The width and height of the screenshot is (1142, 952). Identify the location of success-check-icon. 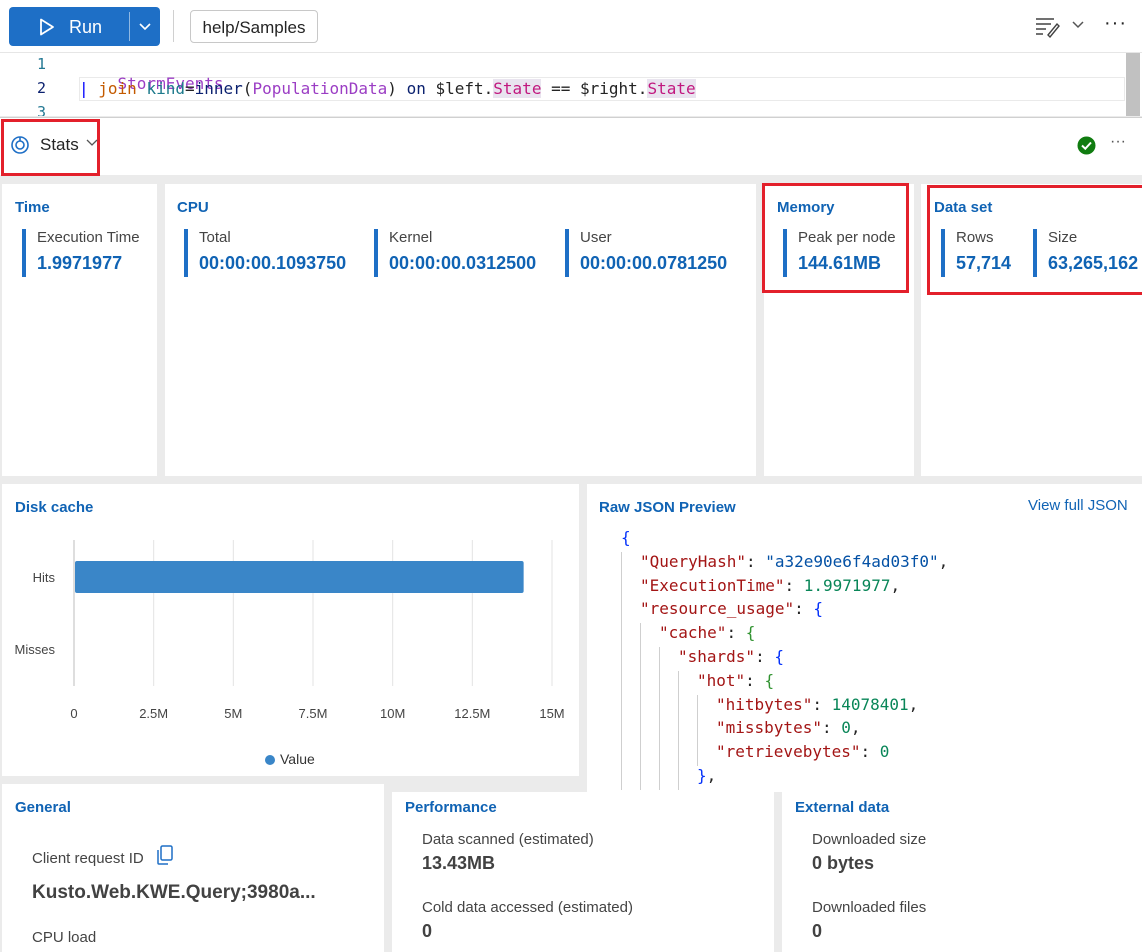
(1086, 145).